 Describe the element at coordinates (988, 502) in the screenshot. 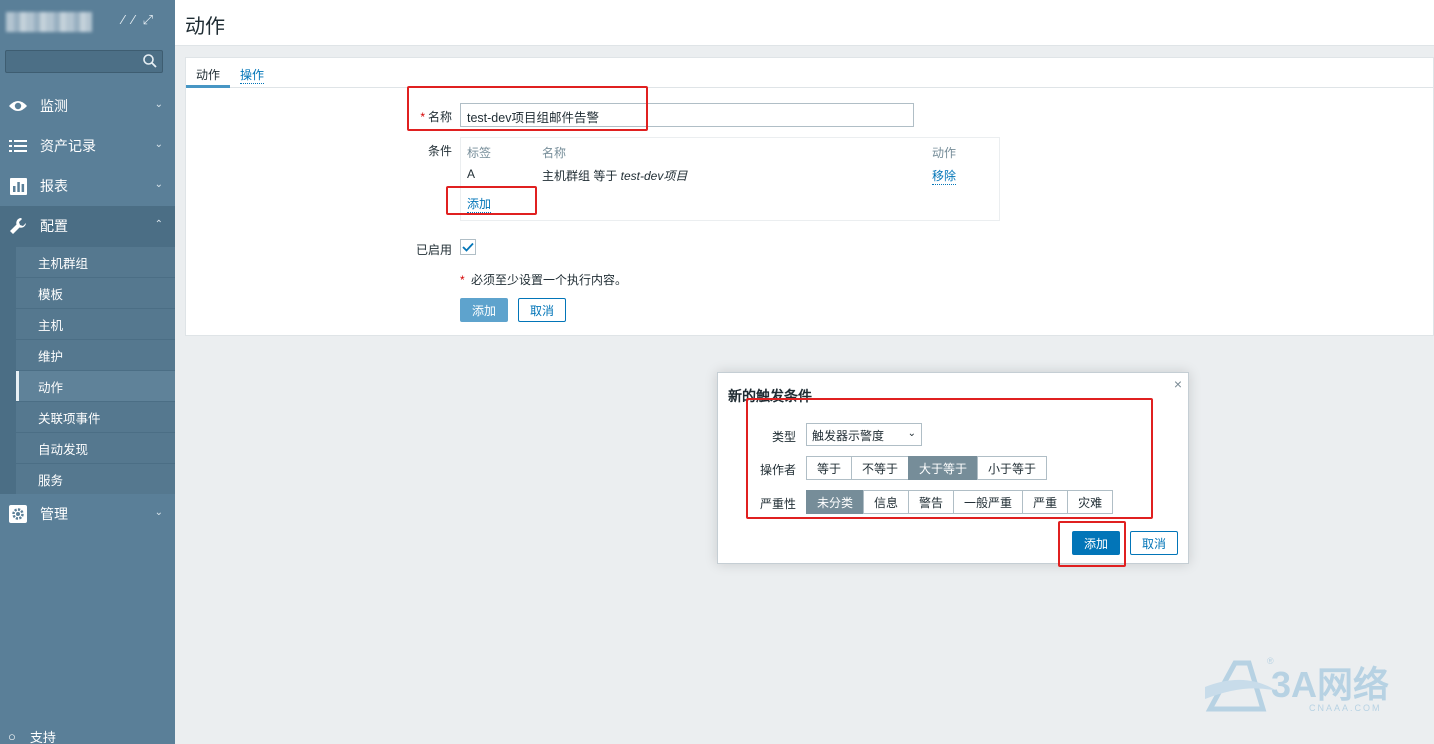

I see `severity-average: 一般严重` at that location.